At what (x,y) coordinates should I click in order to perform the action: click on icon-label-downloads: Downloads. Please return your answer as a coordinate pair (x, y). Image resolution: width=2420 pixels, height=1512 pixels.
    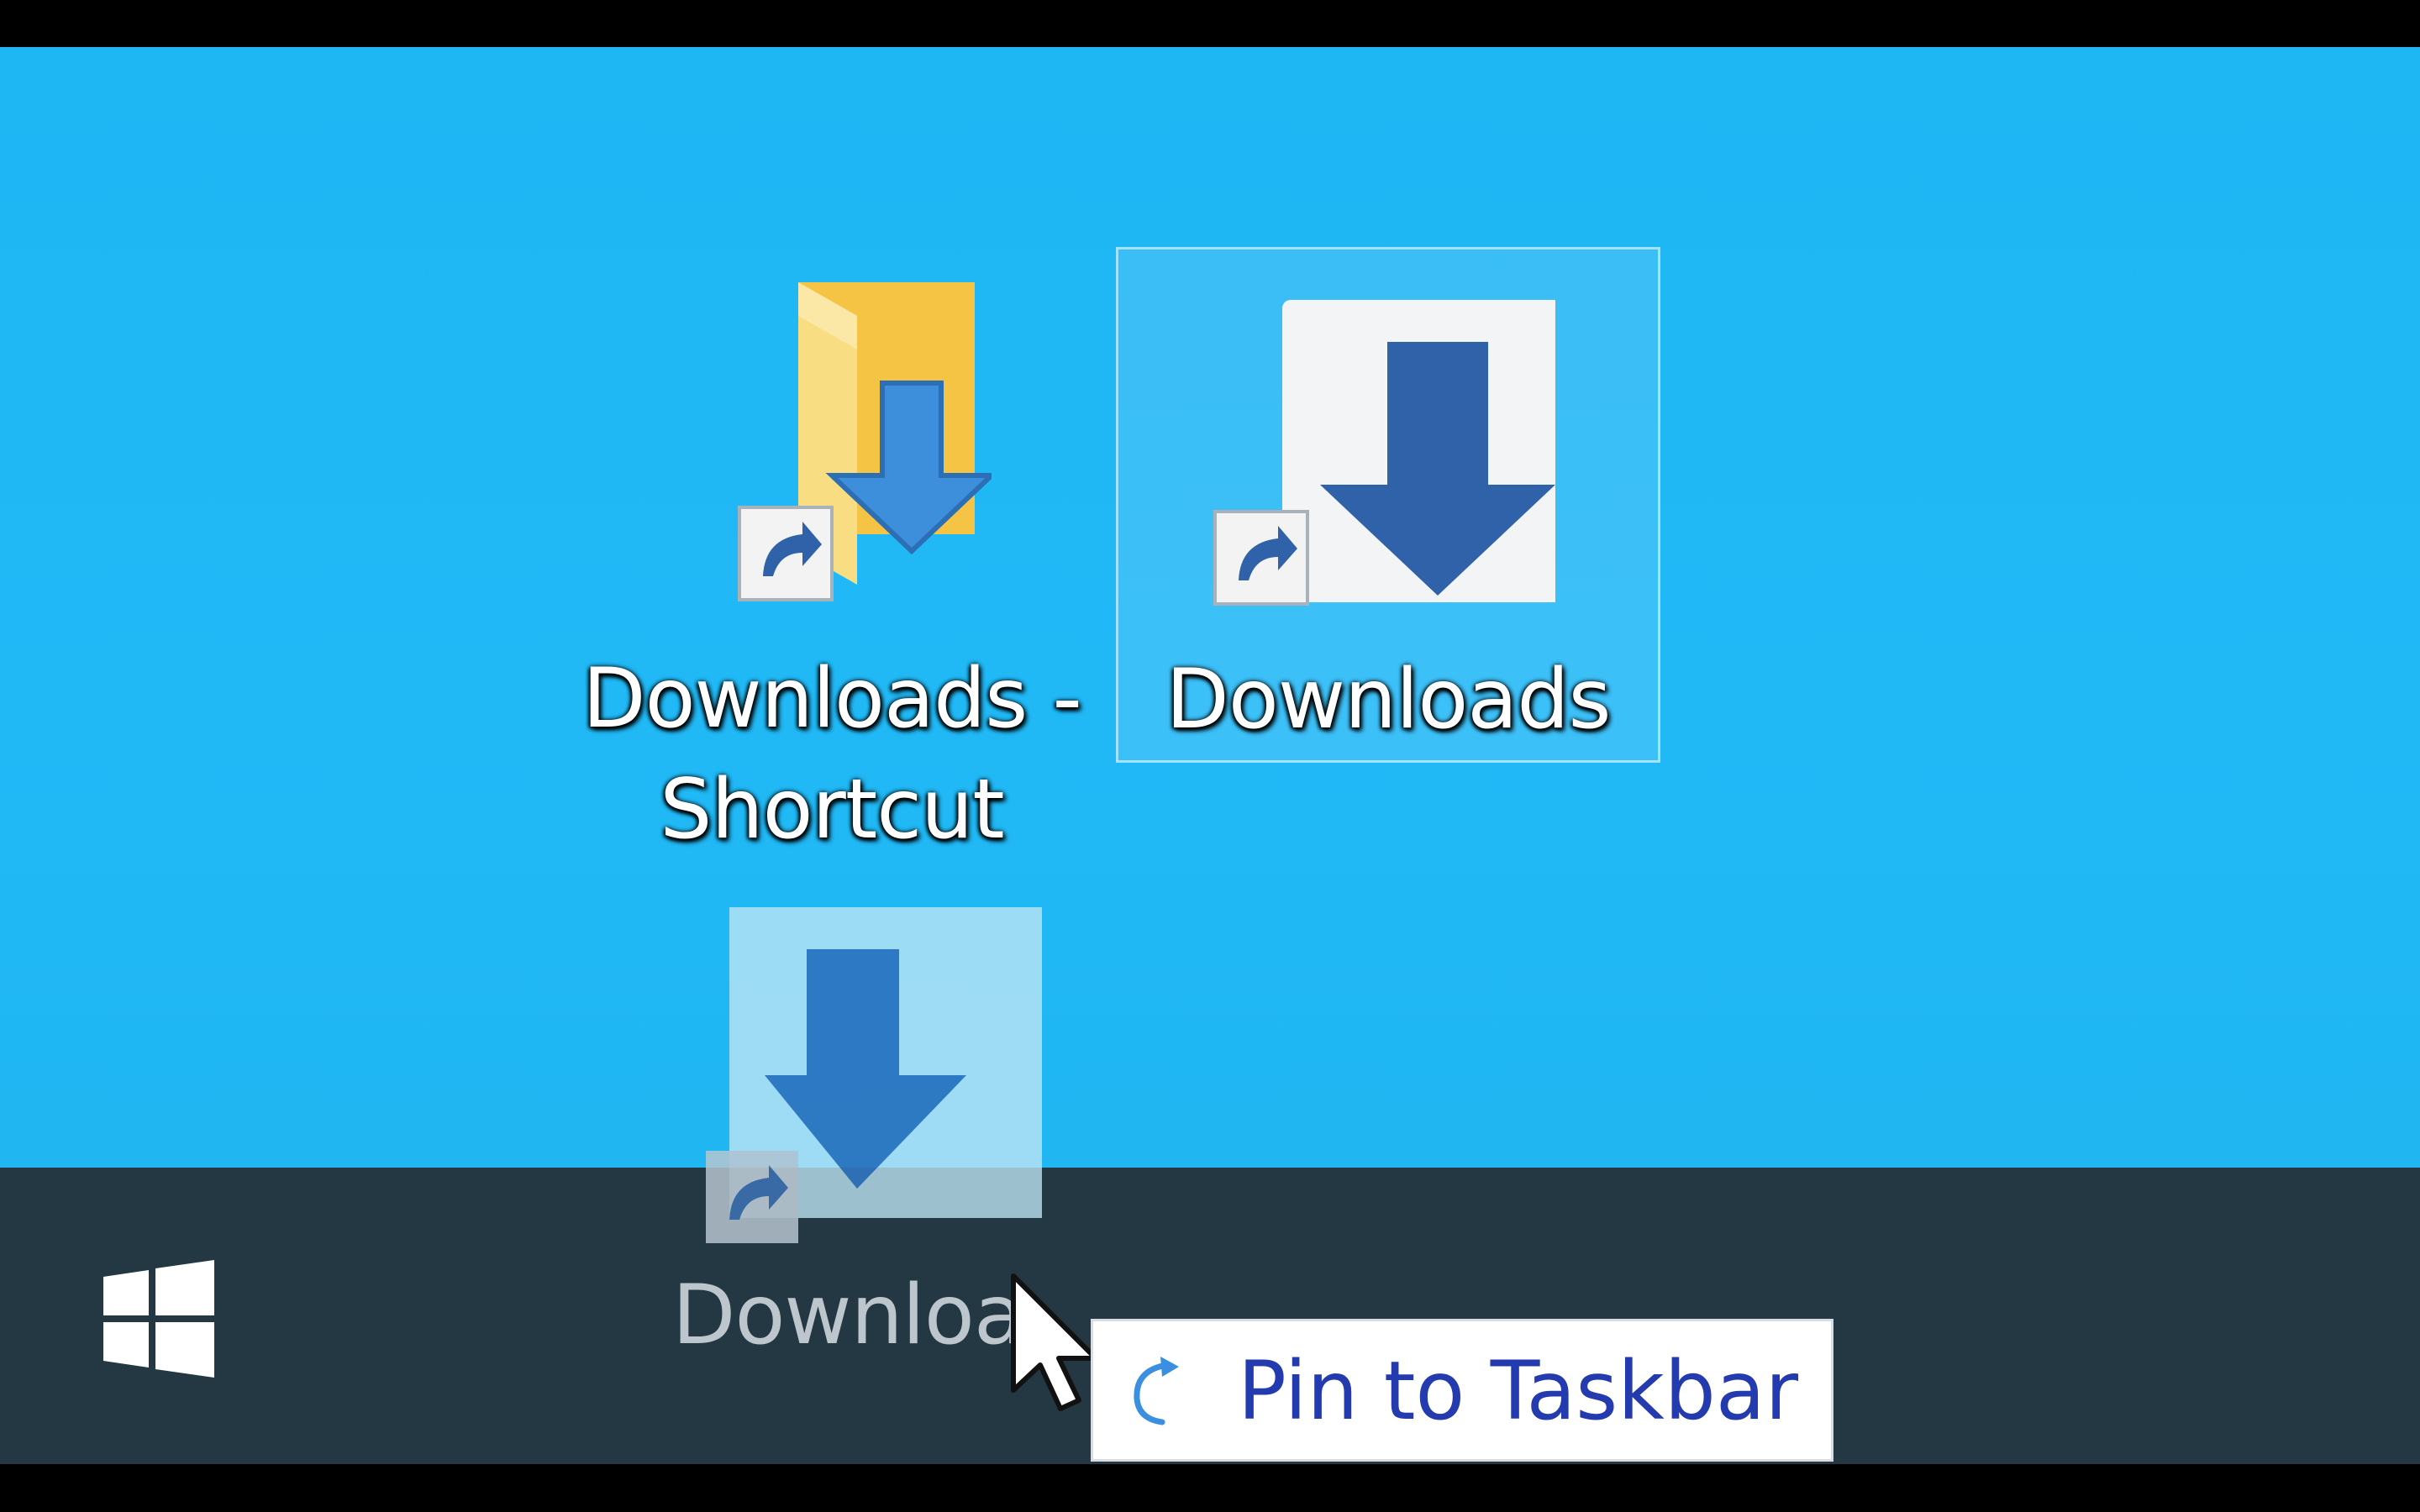
    Looking at the image, I should click on (1388, 700).